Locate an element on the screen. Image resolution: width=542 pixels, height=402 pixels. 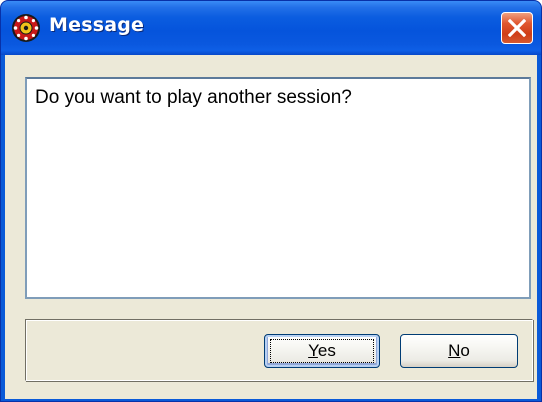
title-bar: Message is located at coordinates (271, 28).